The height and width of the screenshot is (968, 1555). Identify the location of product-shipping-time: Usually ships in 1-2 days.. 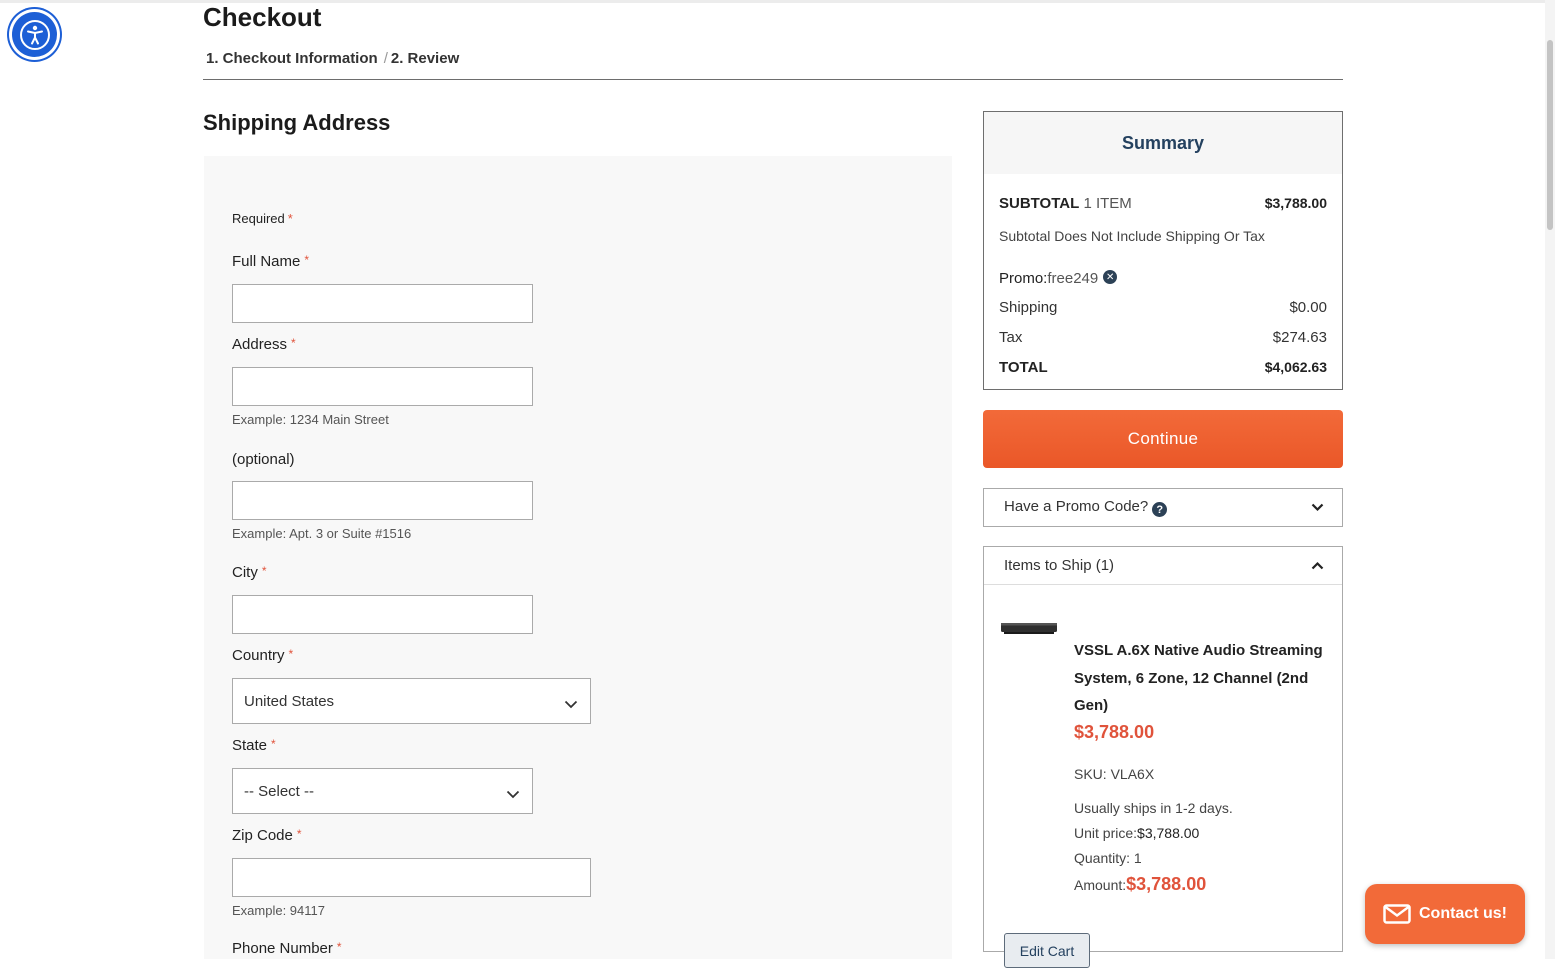
(1153, 808).